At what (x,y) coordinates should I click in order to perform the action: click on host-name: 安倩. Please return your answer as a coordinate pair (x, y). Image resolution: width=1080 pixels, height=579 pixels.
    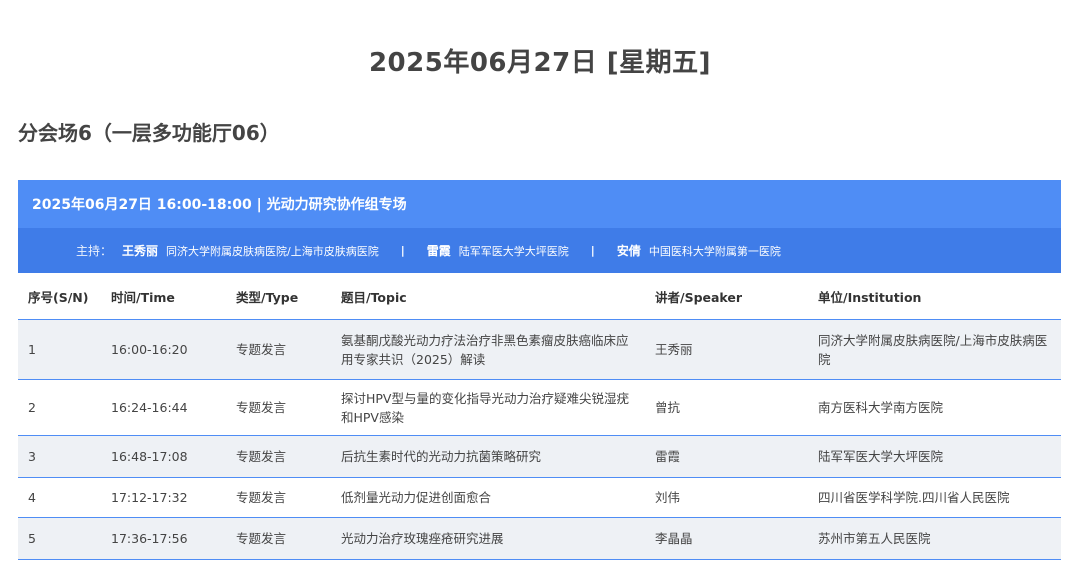
    Looking at the image, I should click on (628, 251).